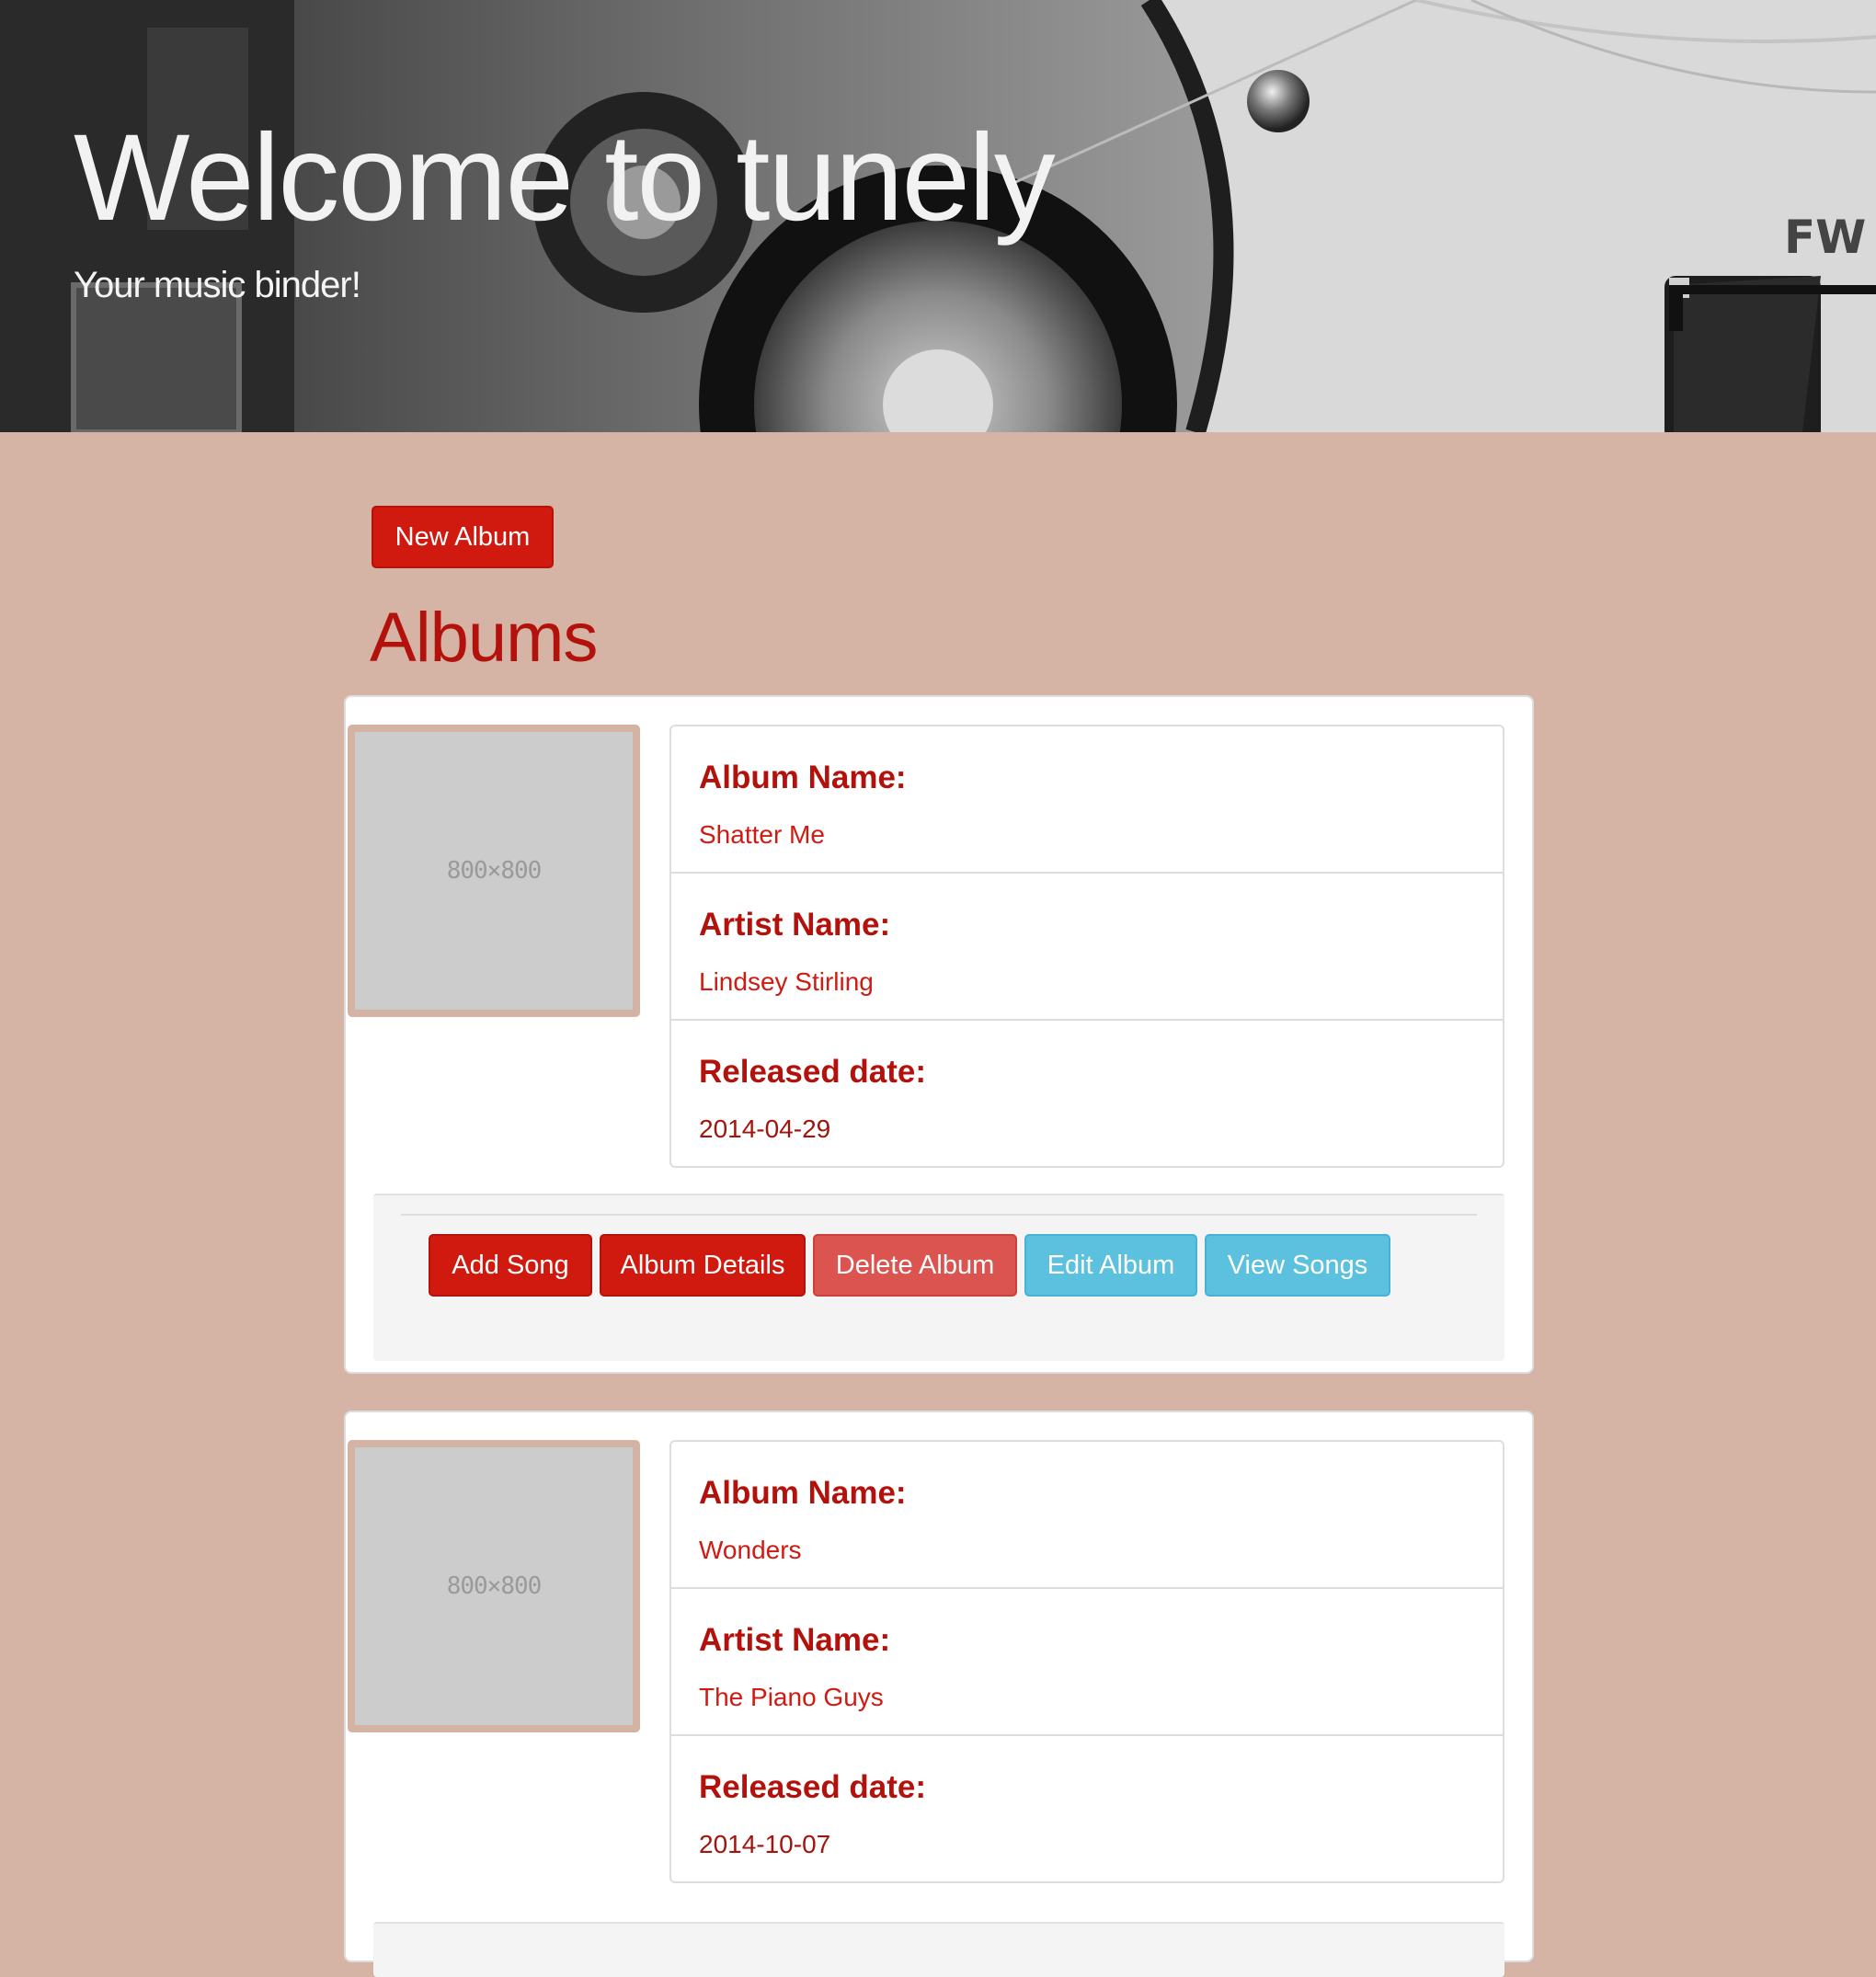  I want to click on new-album-button: New Album, so click(463, 537).